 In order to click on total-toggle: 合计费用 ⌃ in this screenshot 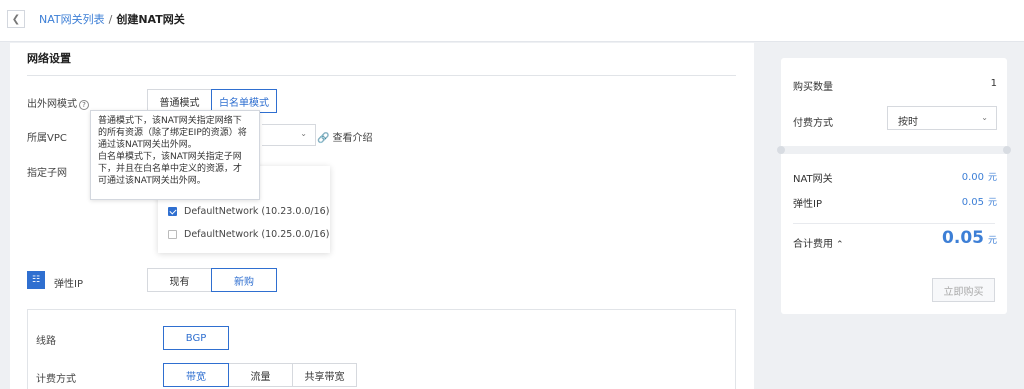, I will do `click(818, 242)`.